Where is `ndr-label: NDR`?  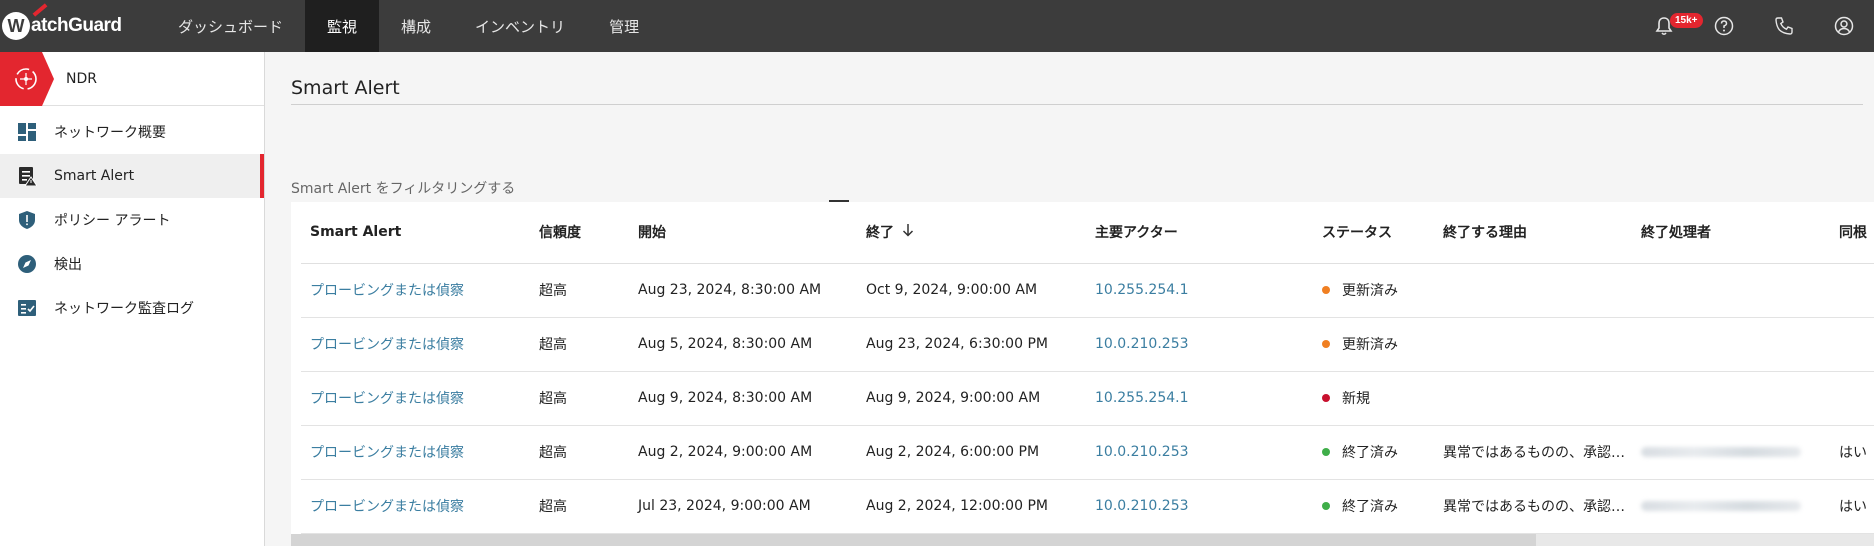
ndr-label: NDR is located at coordinates (81, 78).